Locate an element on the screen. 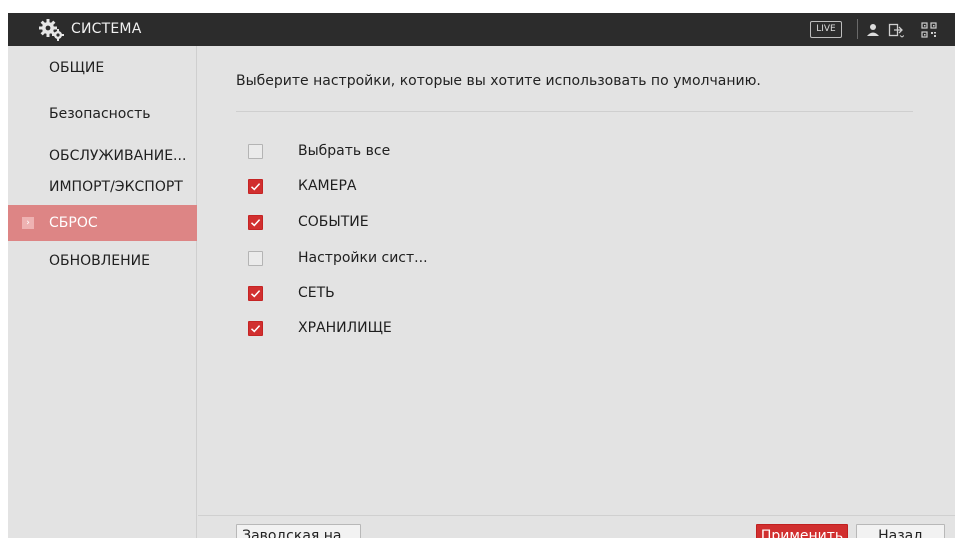 The image size is (955, 538). checkbox-storage is located at coordinates (255, 328).